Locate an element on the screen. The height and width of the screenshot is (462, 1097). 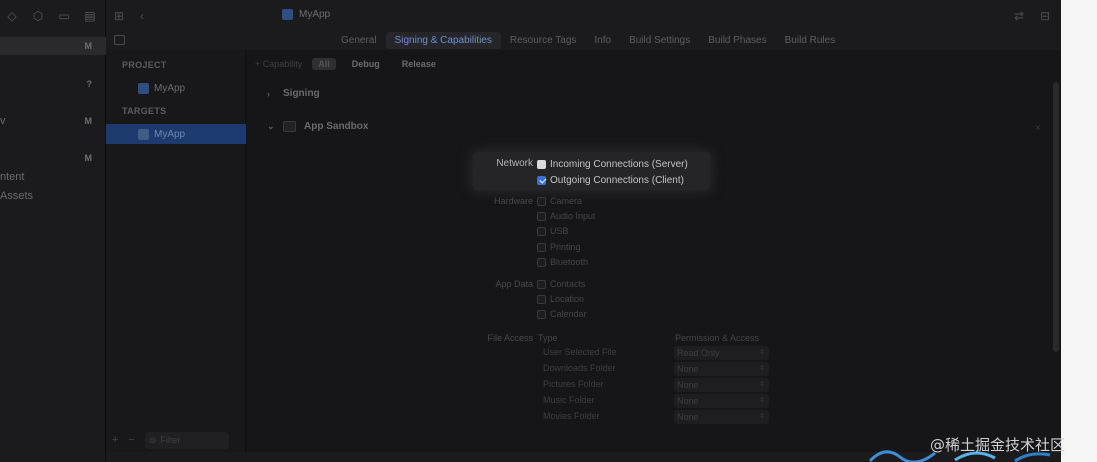
config-release-button: Release is located at coordinates (419, 64).